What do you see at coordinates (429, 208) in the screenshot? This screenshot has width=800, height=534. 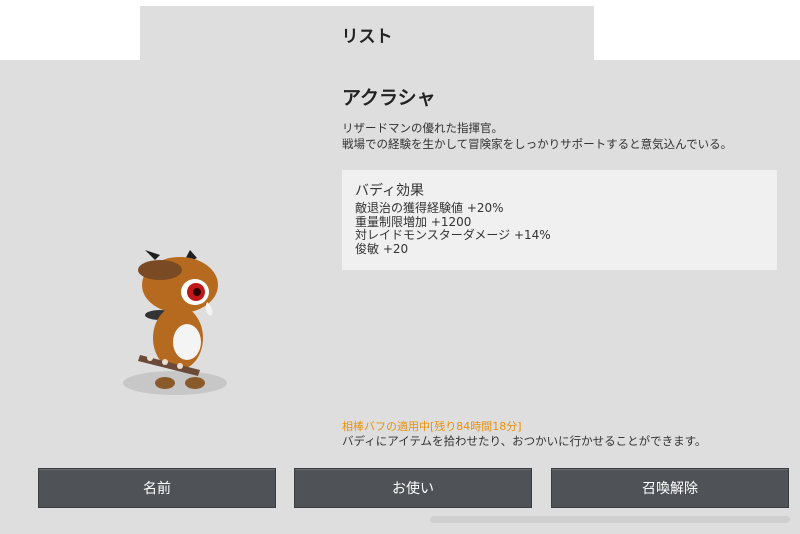 I see `buddy-effect-item: 敵退治の獲得経験値 +20%` at bounding box center [429, 208].